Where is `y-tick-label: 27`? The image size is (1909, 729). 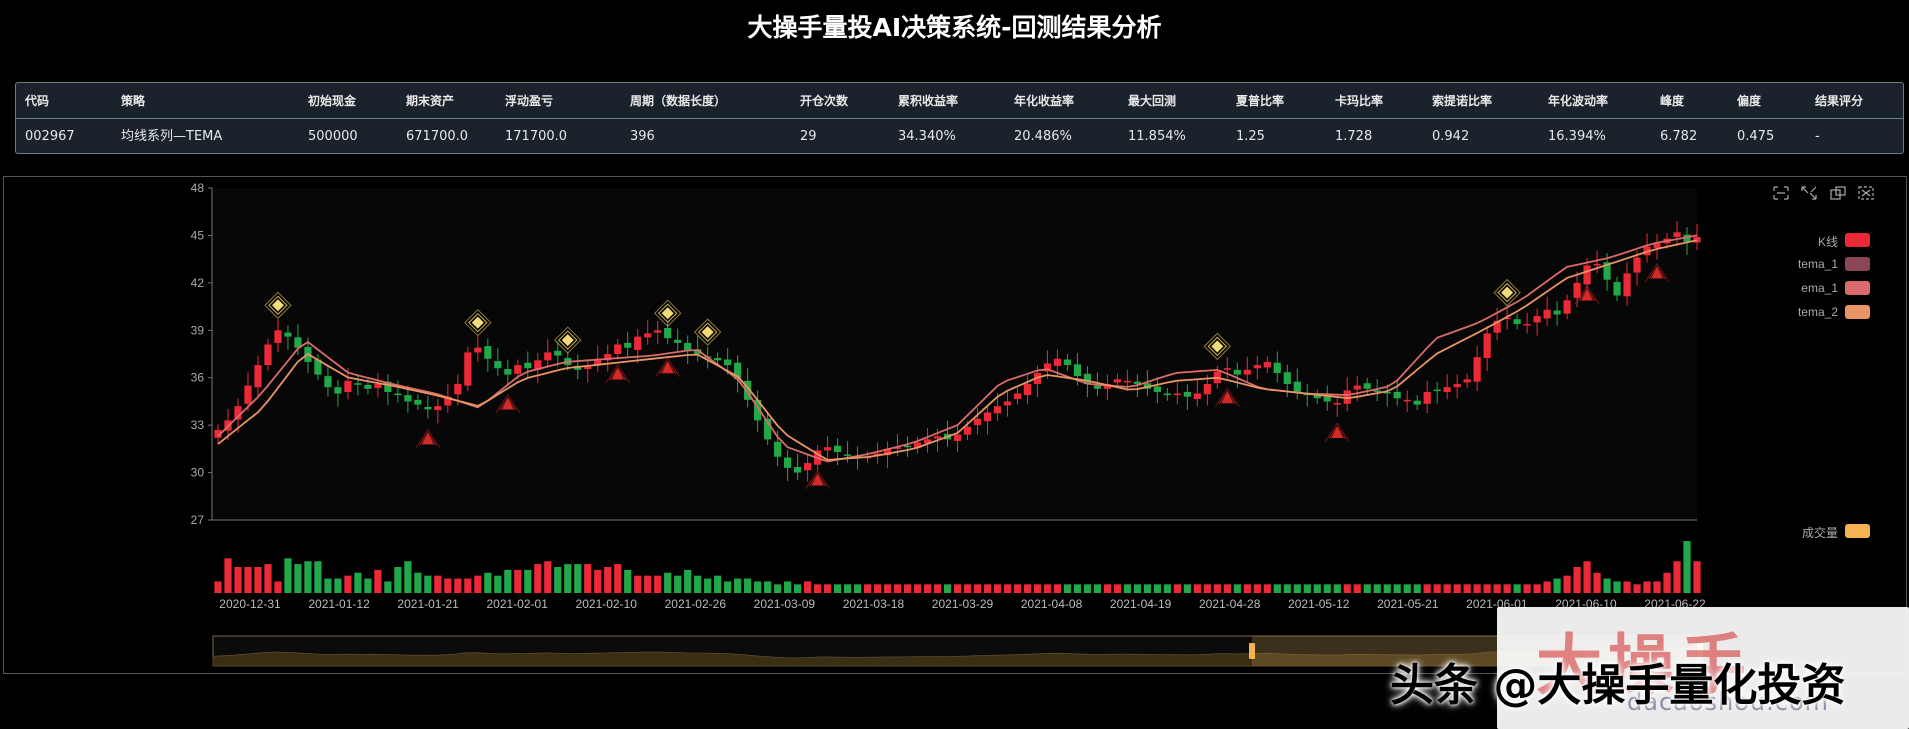
y-tick-label: 27 is located at coordinates (198, 520).